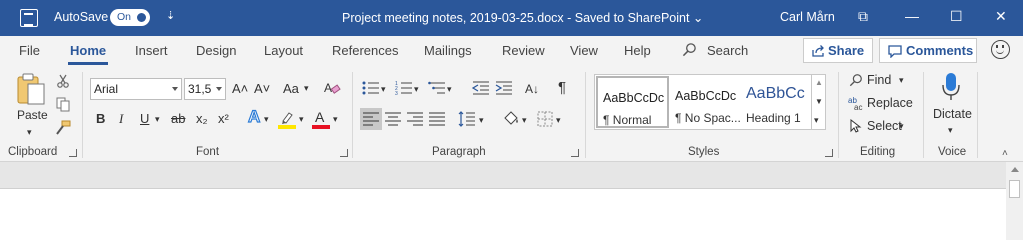 The height and width of the screenshot is (240, 1023). Describe the element at coordinates (637, 50) in the screenshot. I see `tab-help: Help` at that location.